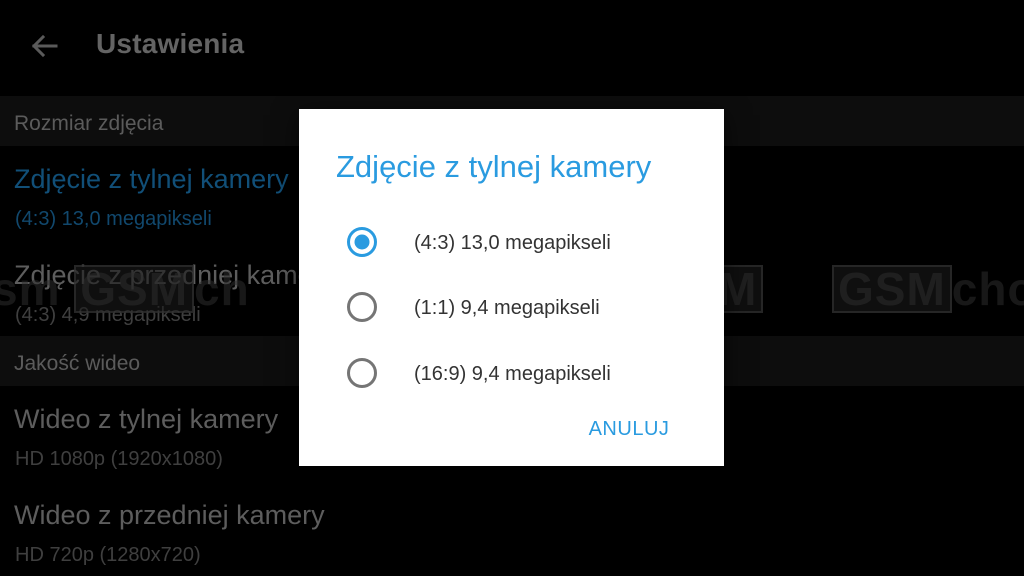 This screenshot has width=1024, height=576. I want to click on option-4-3: (4:3) 13,0 megapikseli, so click(511, 242).